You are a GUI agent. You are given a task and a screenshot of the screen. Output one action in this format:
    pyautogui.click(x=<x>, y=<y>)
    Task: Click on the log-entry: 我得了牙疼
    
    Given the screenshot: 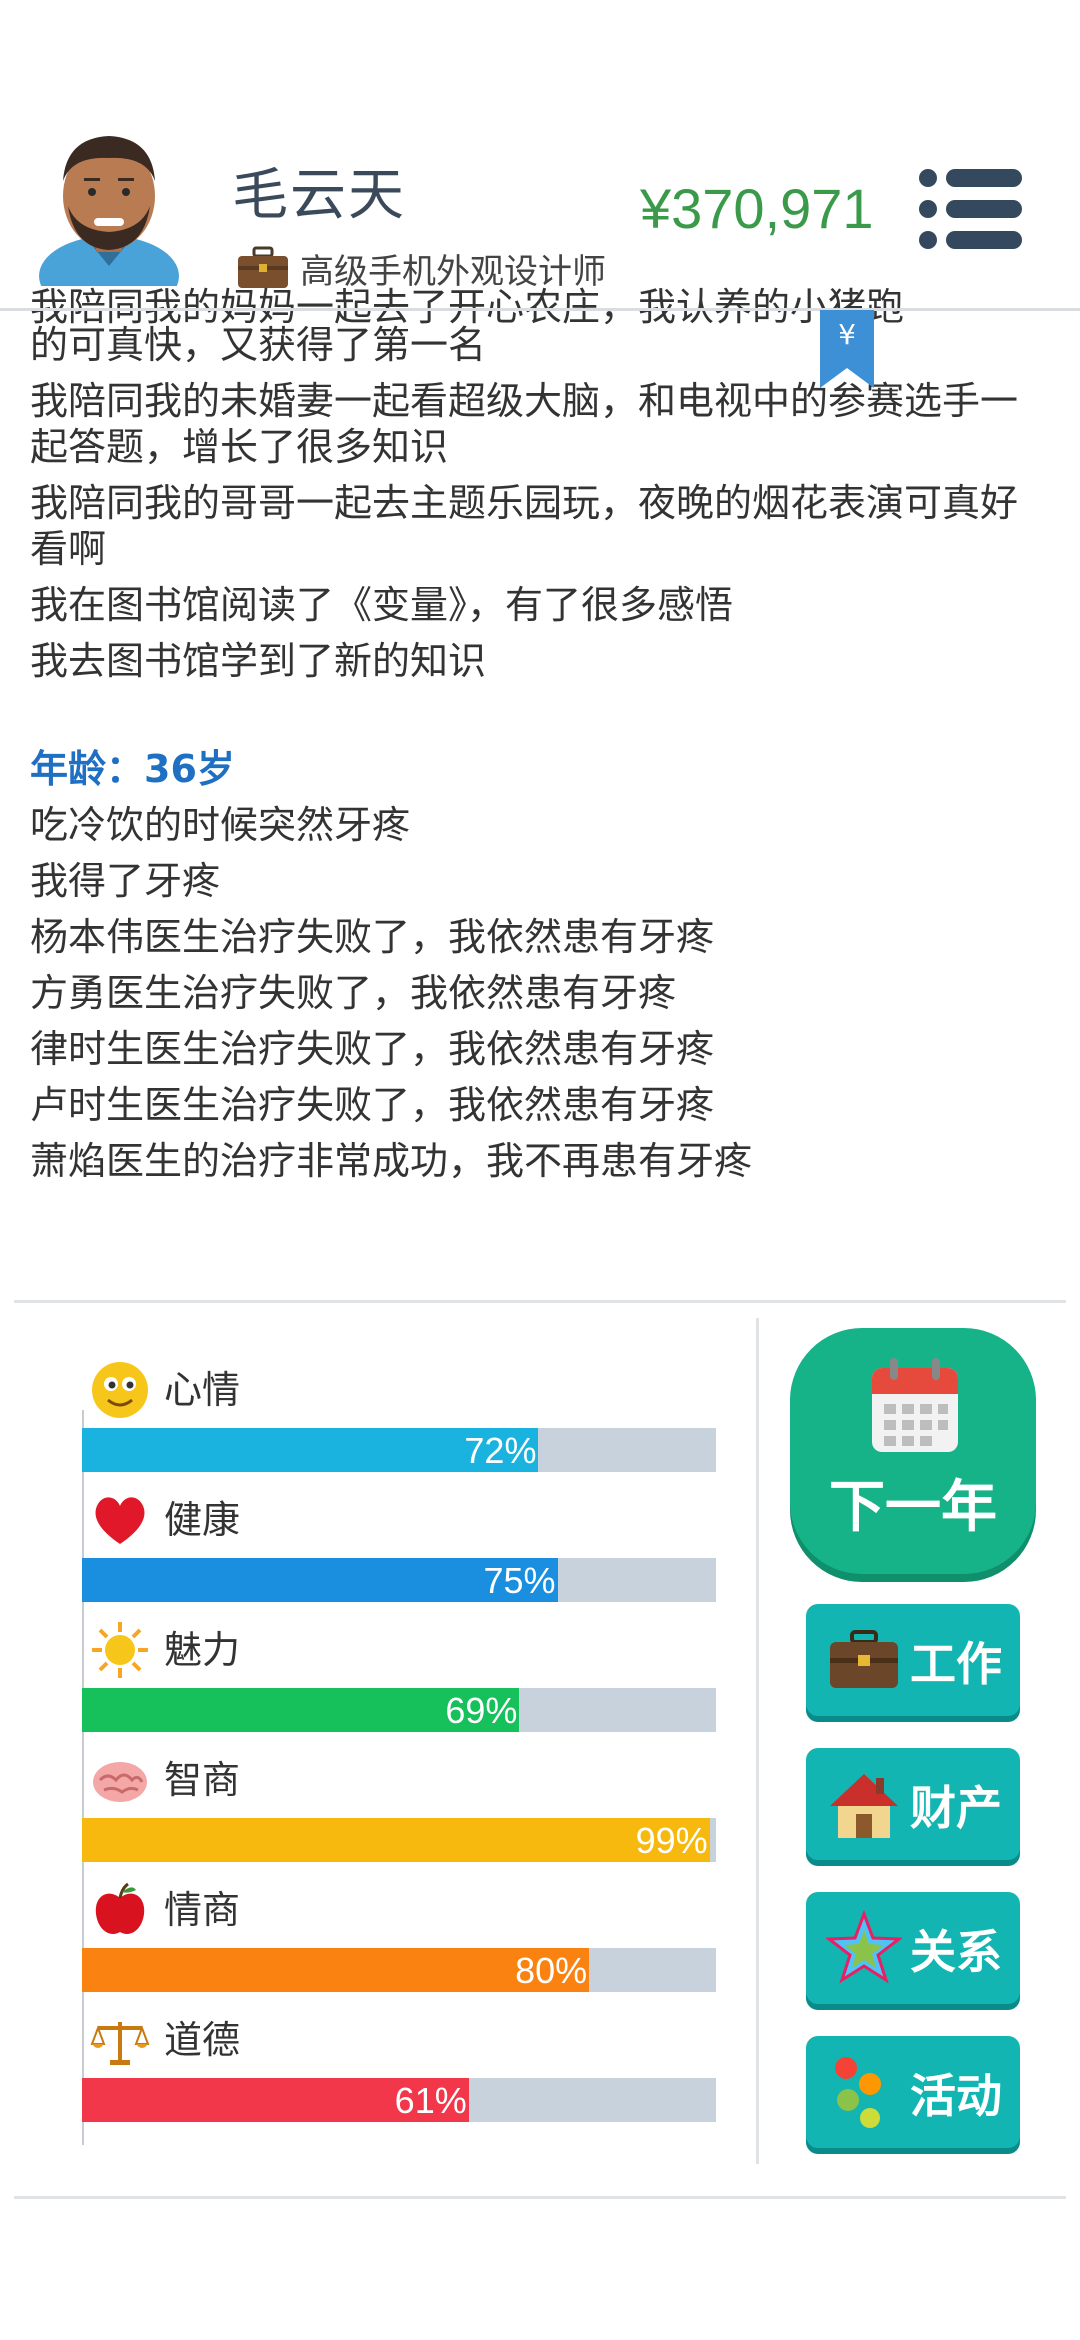 What is the action you would take?
    pyautogui.click(x=125, y=881)
    